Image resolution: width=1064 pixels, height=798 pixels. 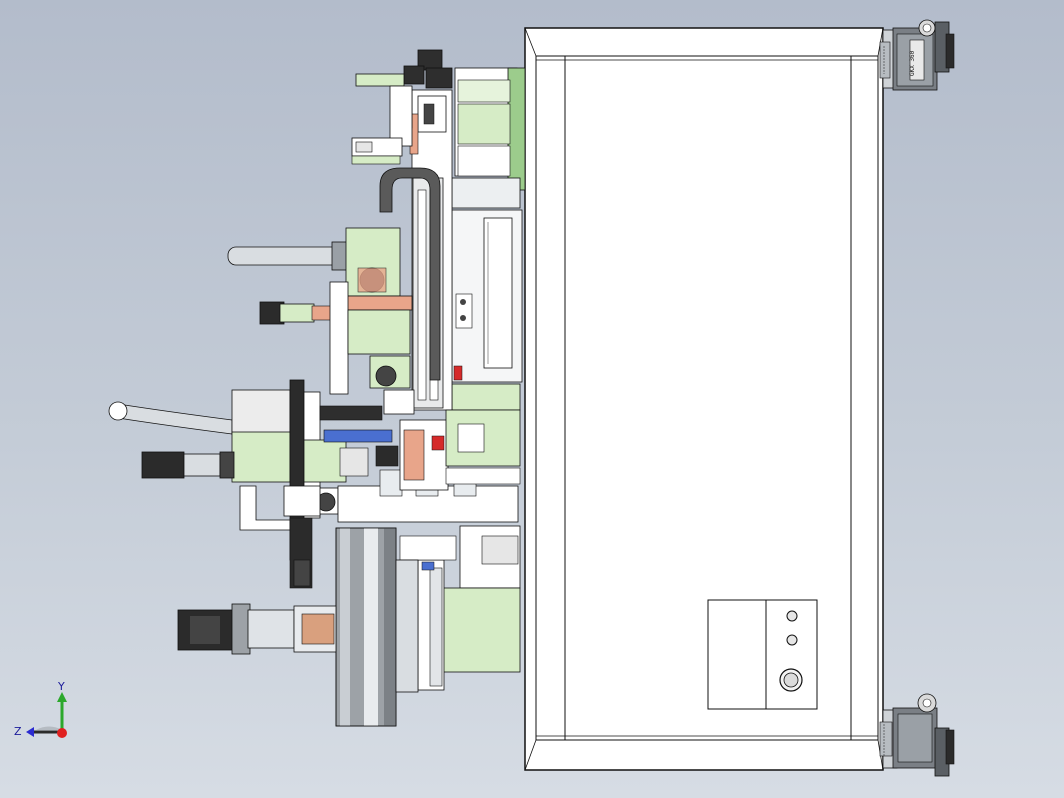 What do you see at coordinates (62, 733) in the screenshot?
I see `x-axis-dot` at bounding box center [62, 733].